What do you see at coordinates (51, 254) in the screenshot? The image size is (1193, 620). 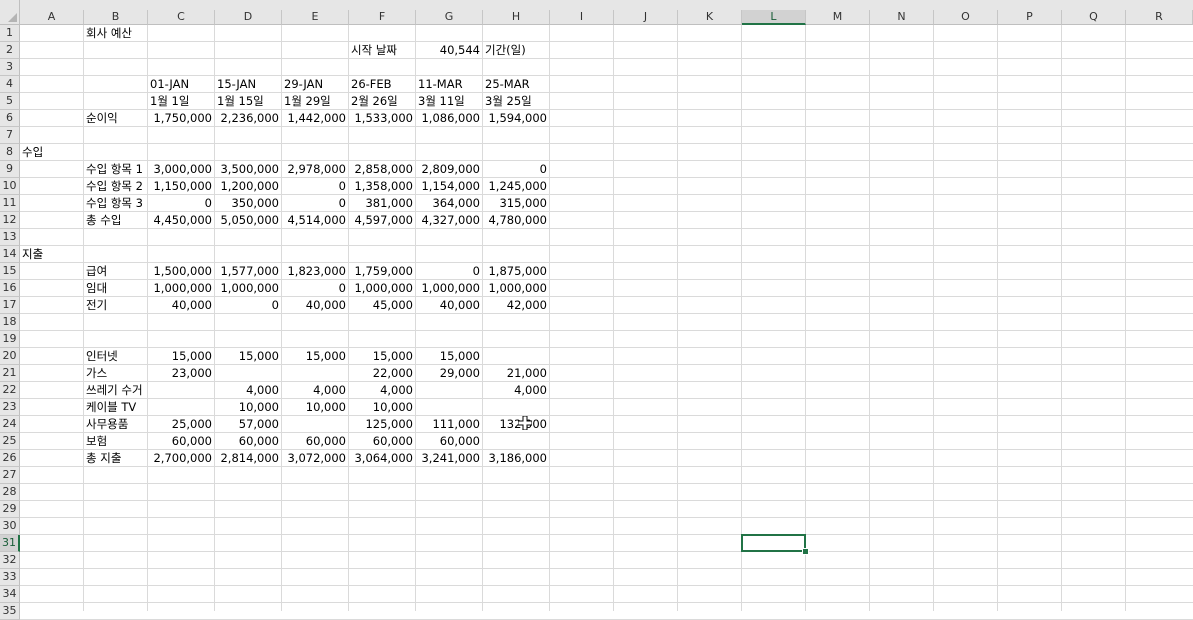 I see `cell-a14: 지출` at bounding box center [51, 254].